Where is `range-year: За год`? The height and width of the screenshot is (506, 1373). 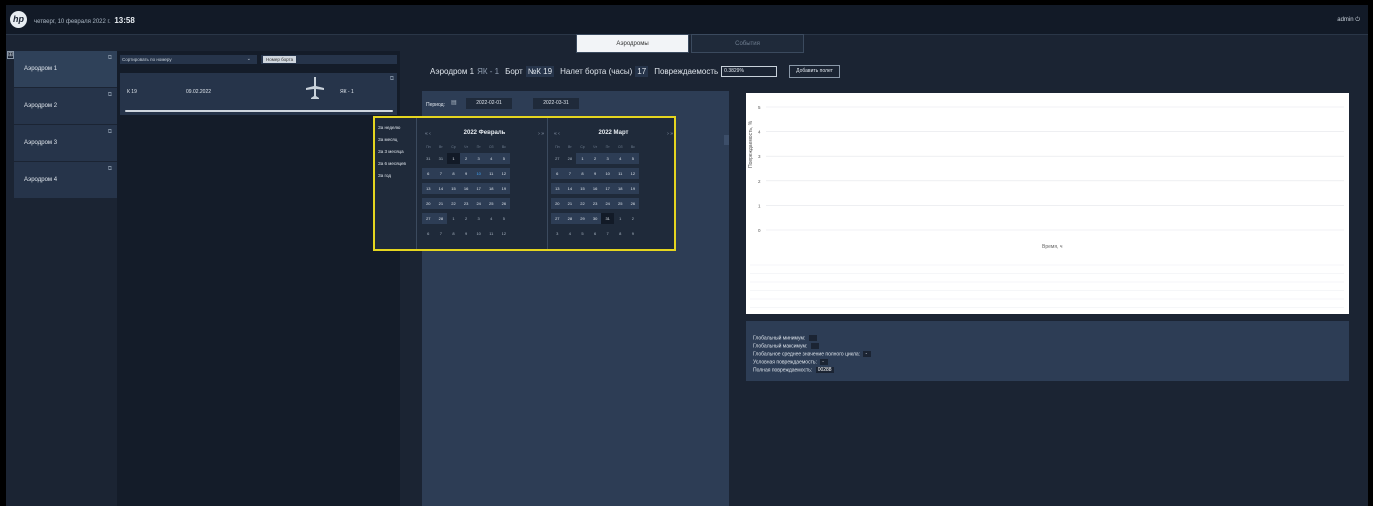
range-year: За год is located at coordinates (384, 175).